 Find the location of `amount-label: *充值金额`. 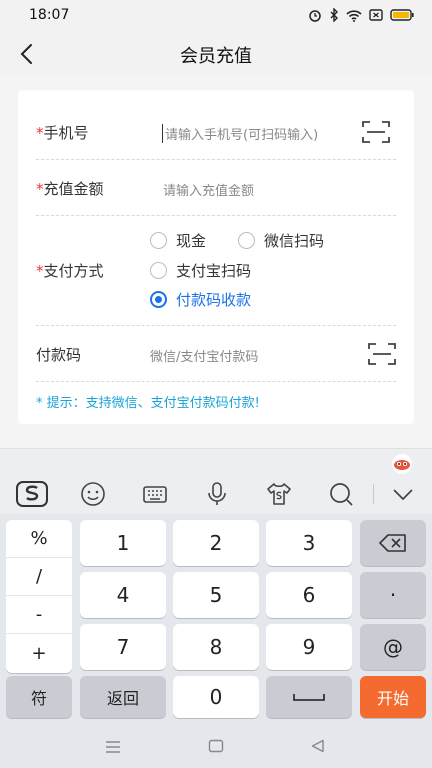

amount-label: *充值金额 is located at coordinates (70, 188).